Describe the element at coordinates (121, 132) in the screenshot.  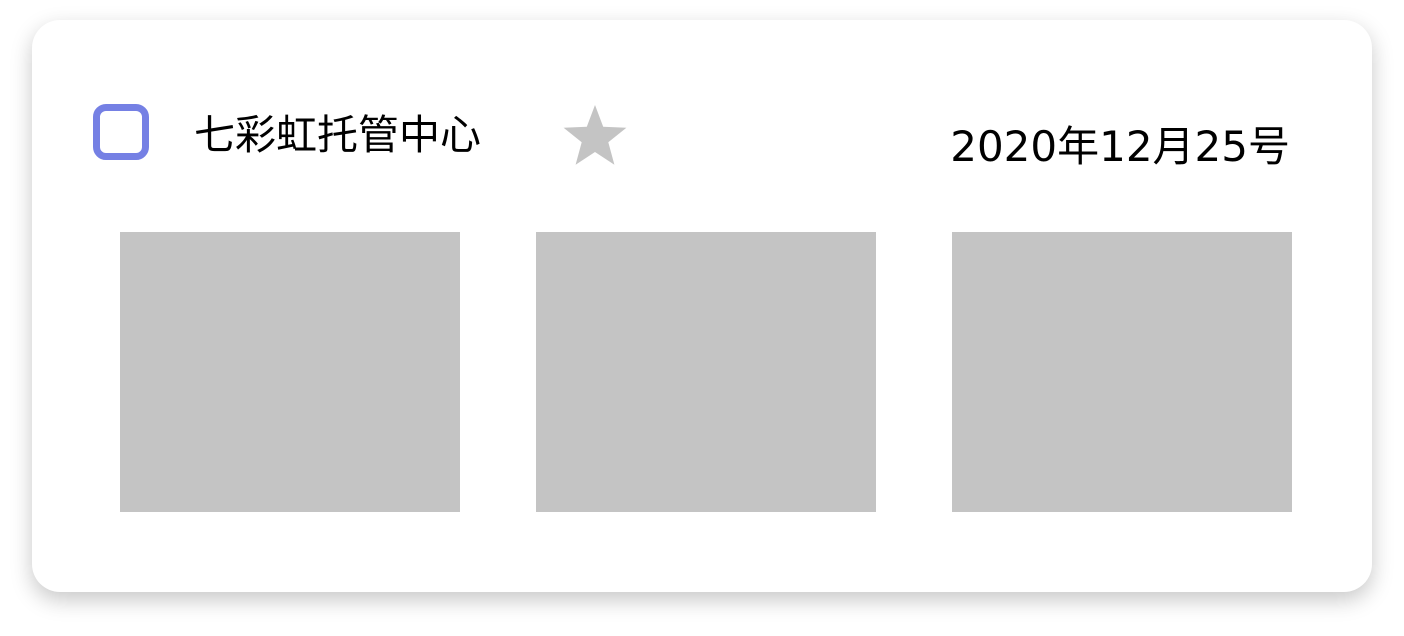
I see `select-checkbox` at that location.